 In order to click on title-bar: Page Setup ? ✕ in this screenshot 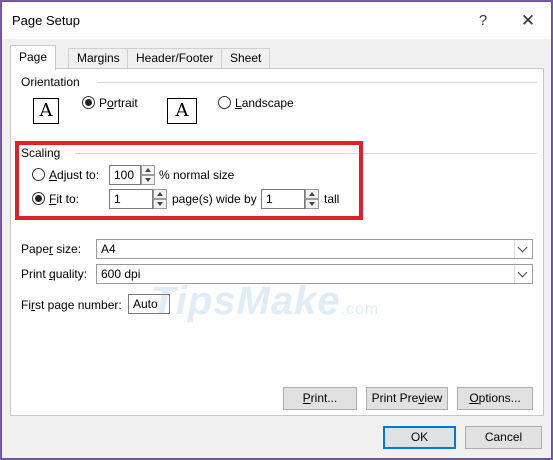, I will do `click(276, 20)`.